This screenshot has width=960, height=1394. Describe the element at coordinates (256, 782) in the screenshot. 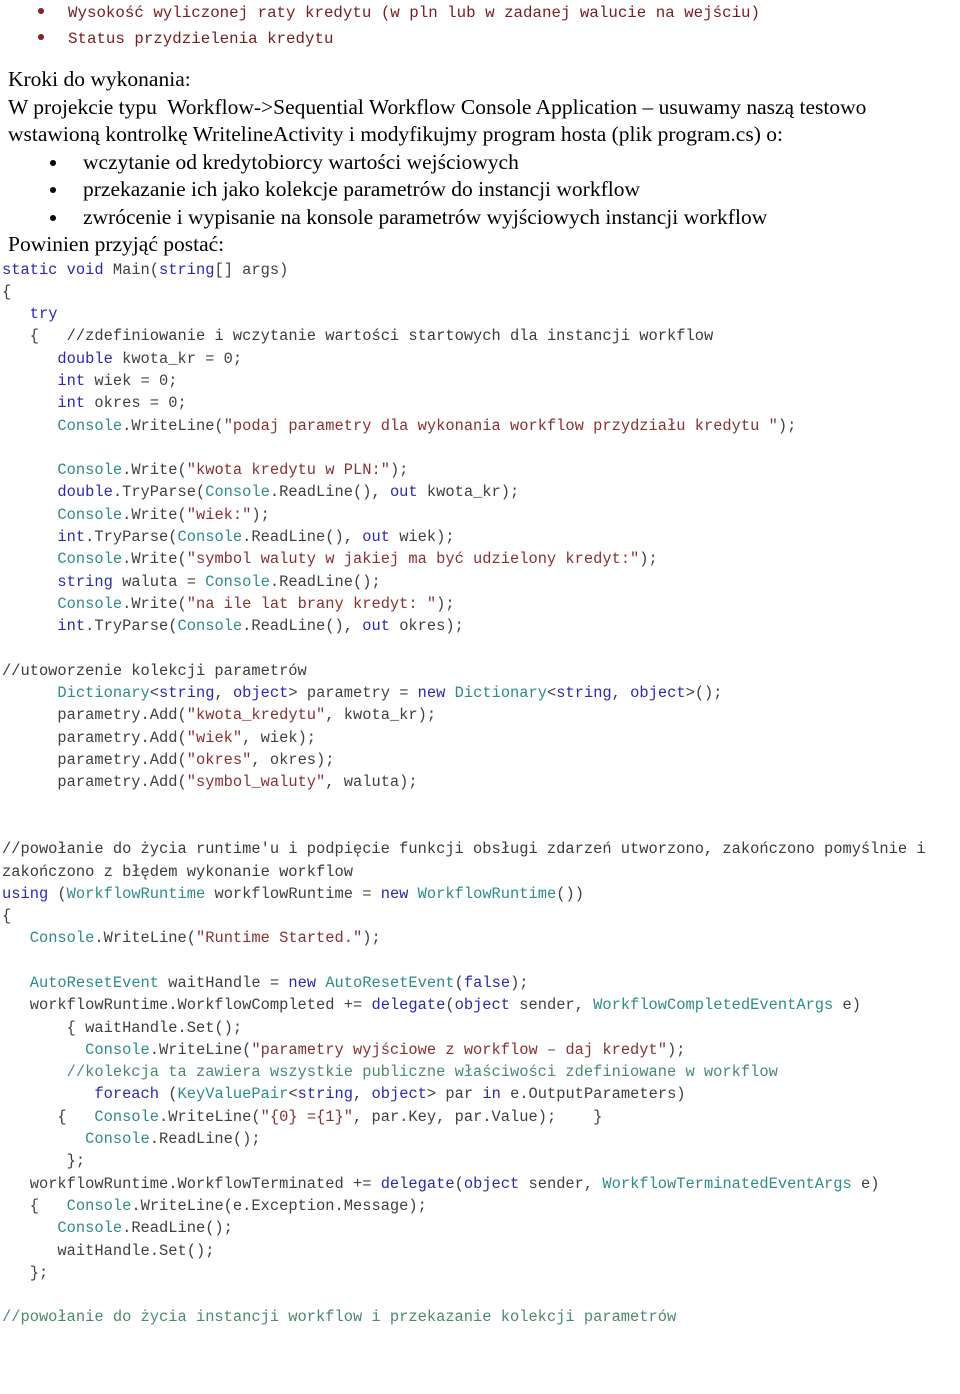

I see `code-token: "symbol_waluty"` at that location.